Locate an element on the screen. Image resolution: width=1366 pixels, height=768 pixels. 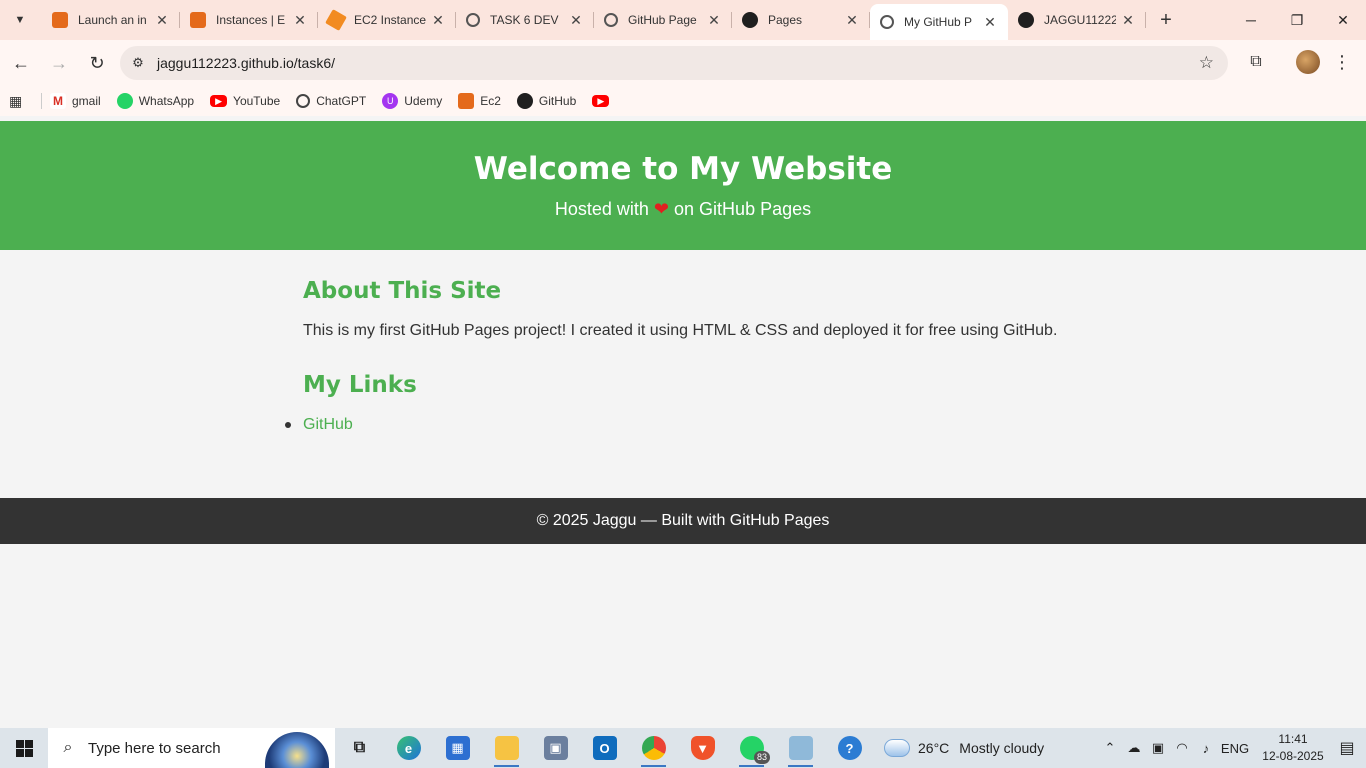
tab: TASK 6 DEV ✕ is located at coordinates (525, 20).